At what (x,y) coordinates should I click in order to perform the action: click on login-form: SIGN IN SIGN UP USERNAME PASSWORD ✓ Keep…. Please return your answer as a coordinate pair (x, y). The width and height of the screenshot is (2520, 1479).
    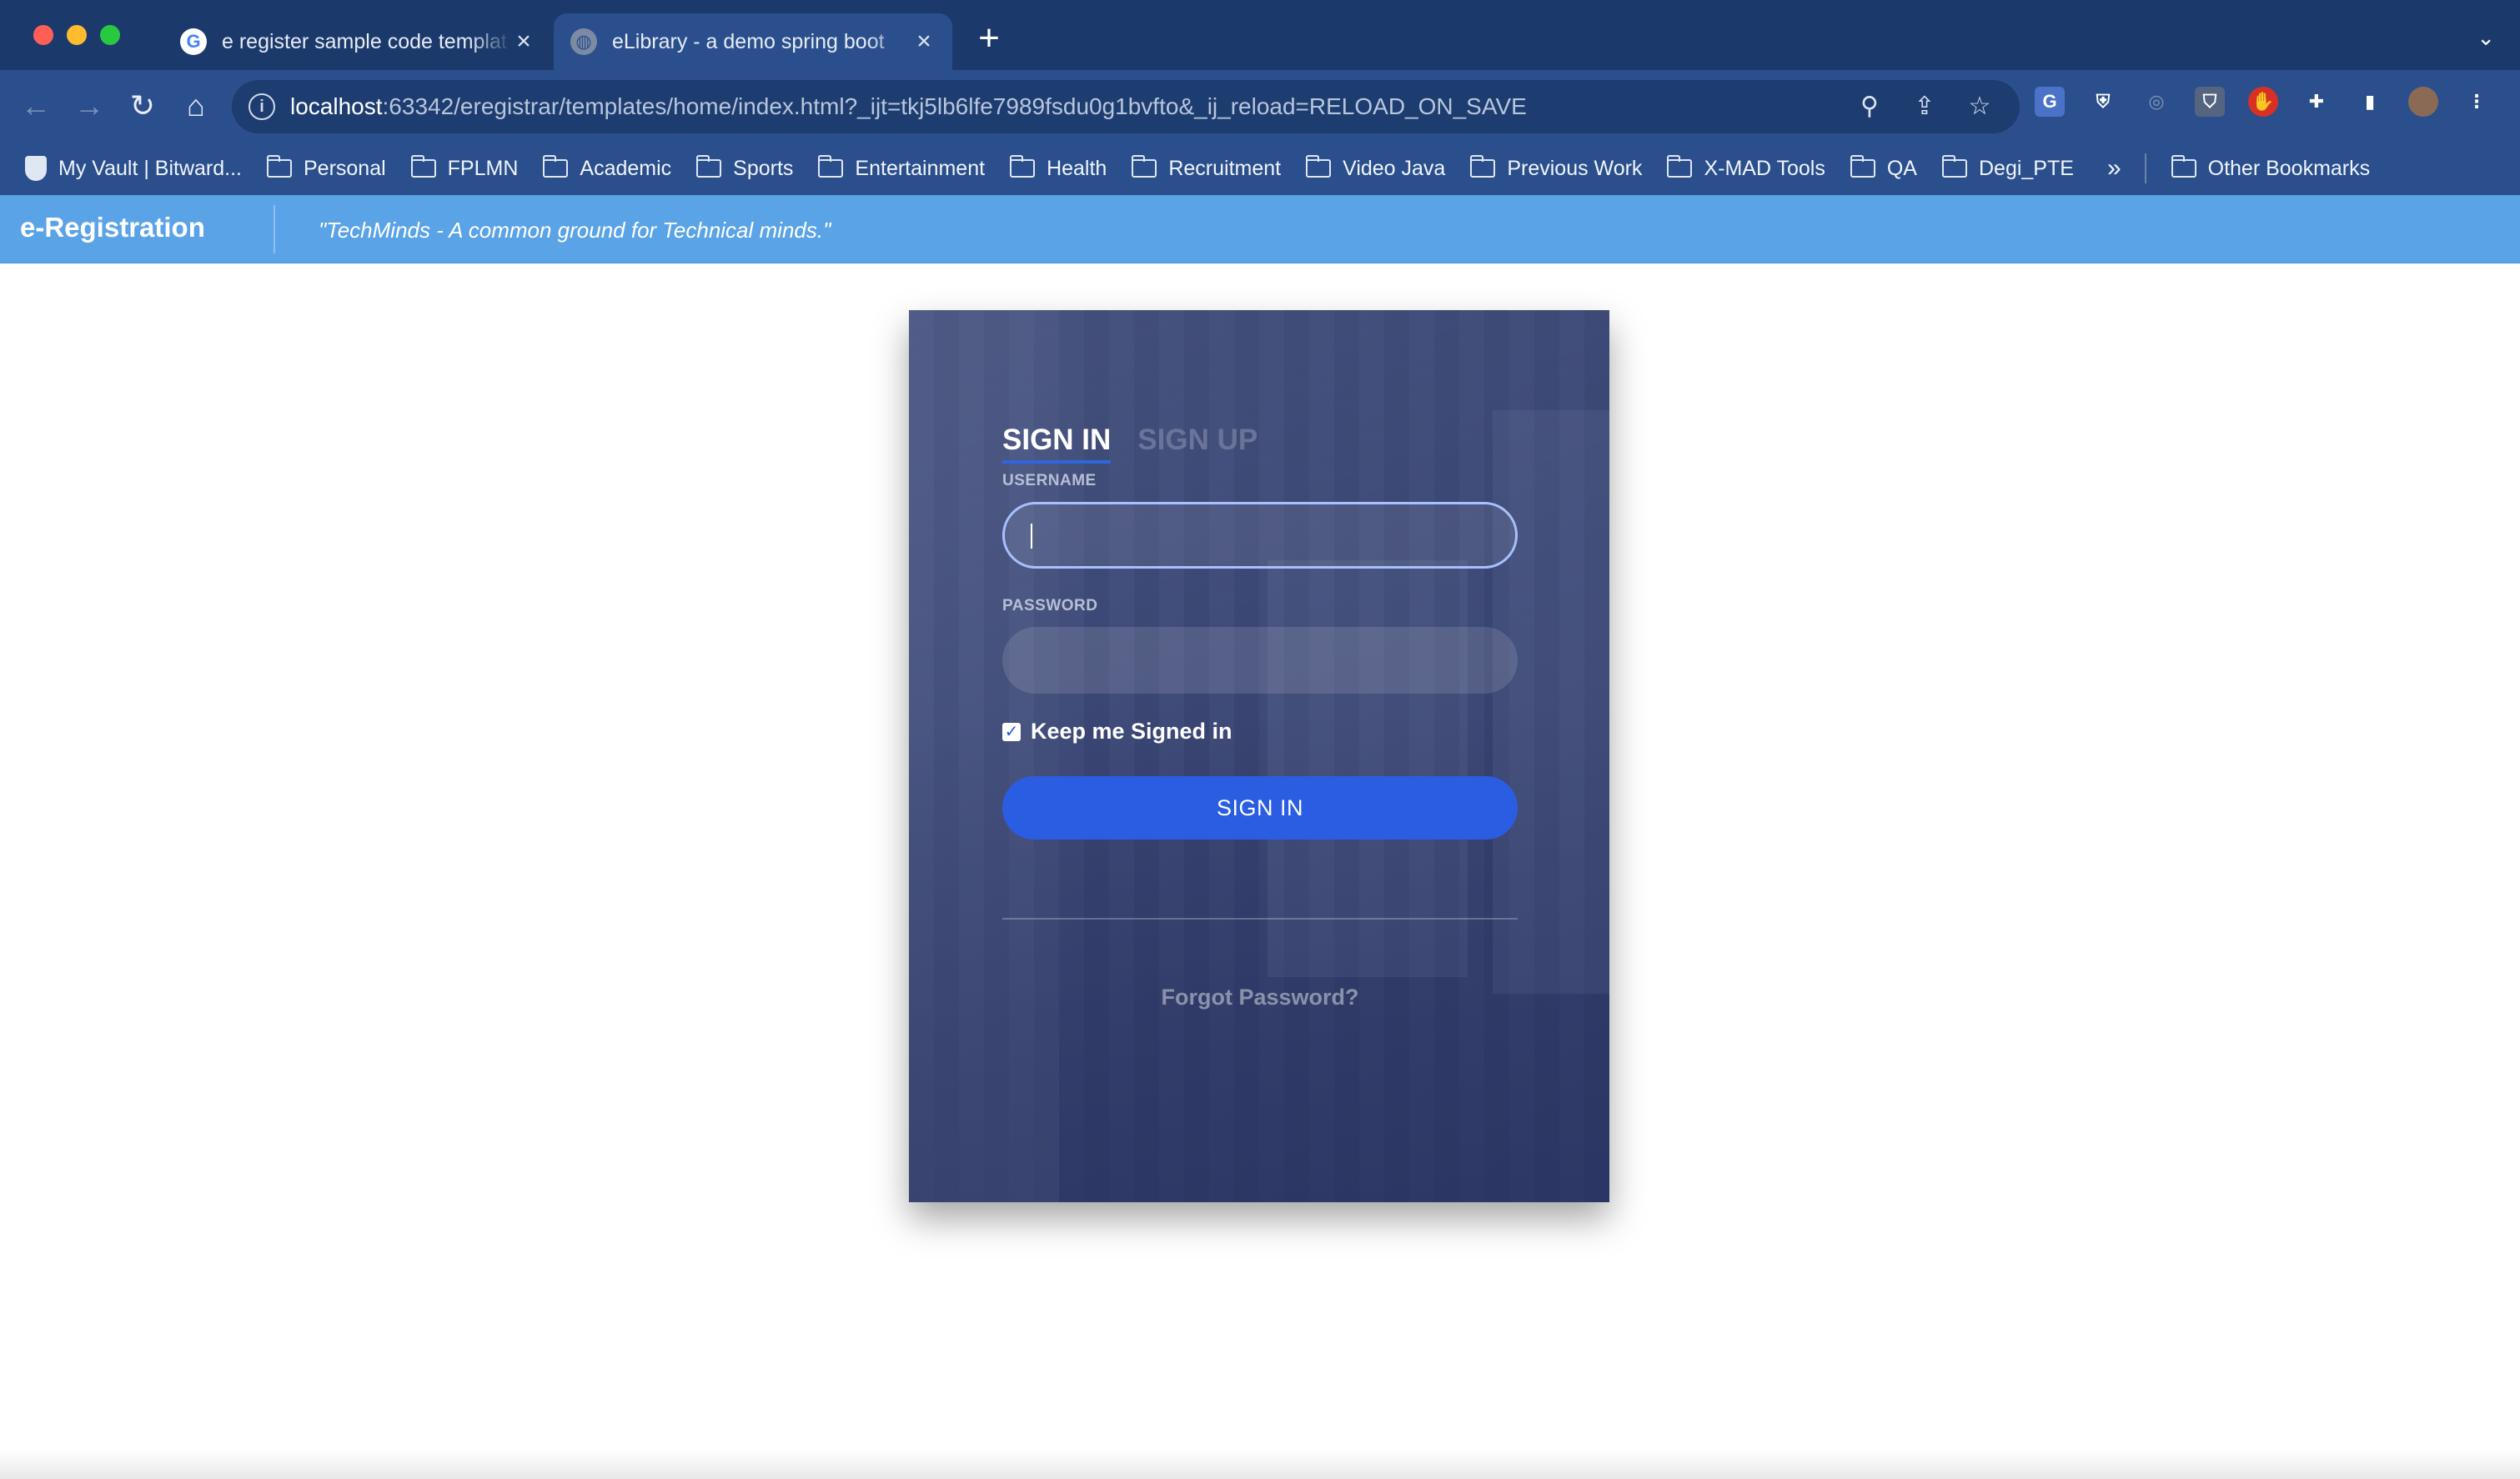
    Looking at the image, I should click on (1260, 717).